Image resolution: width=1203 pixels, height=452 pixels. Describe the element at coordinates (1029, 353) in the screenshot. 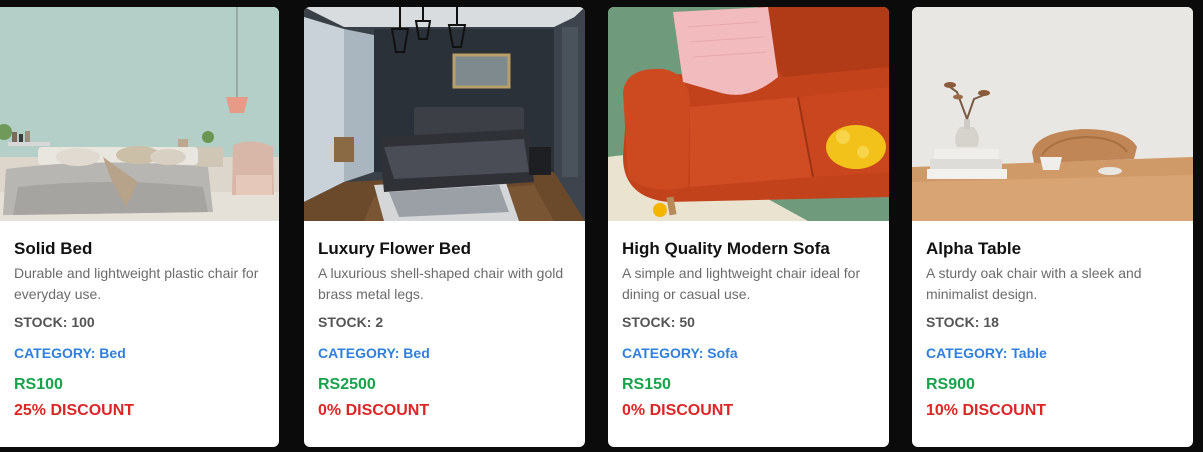

I see `category-value: Table` at that location.